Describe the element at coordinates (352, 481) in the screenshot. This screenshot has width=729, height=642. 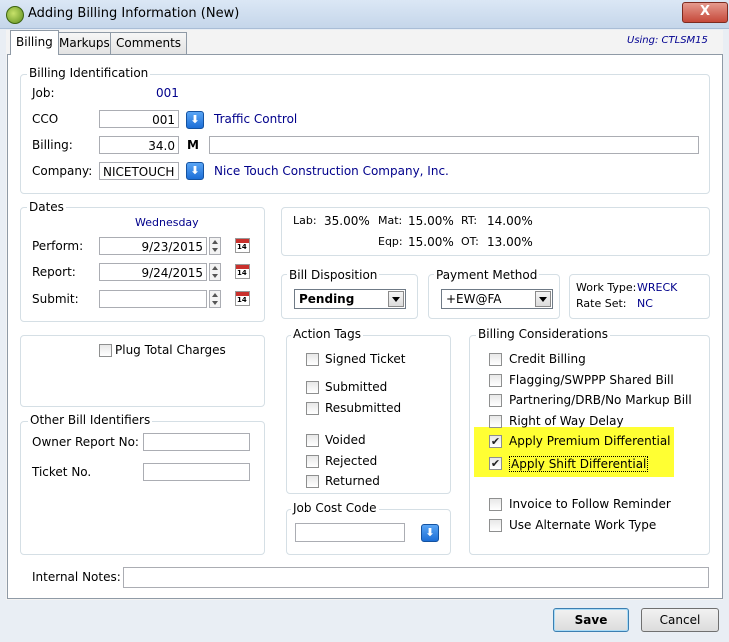
I see `returned-label: Returned` at that location.